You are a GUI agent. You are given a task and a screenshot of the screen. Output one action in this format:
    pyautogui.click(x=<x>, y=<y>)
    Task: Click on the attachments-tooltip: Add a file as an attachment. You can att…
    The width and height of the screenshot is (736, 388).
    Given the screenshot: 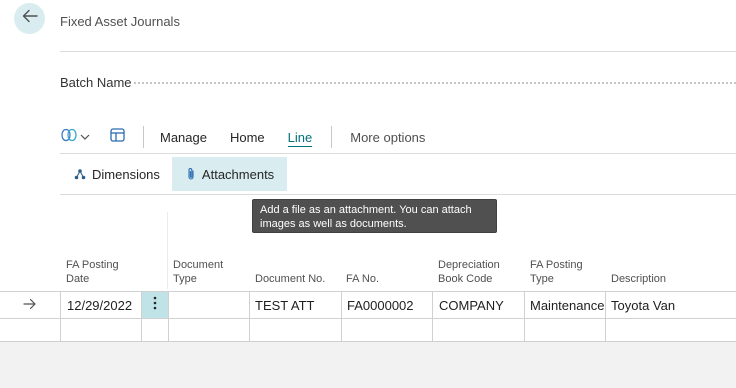 What is the action you would take?
    pyautogui.click(x=374, y=216)
    